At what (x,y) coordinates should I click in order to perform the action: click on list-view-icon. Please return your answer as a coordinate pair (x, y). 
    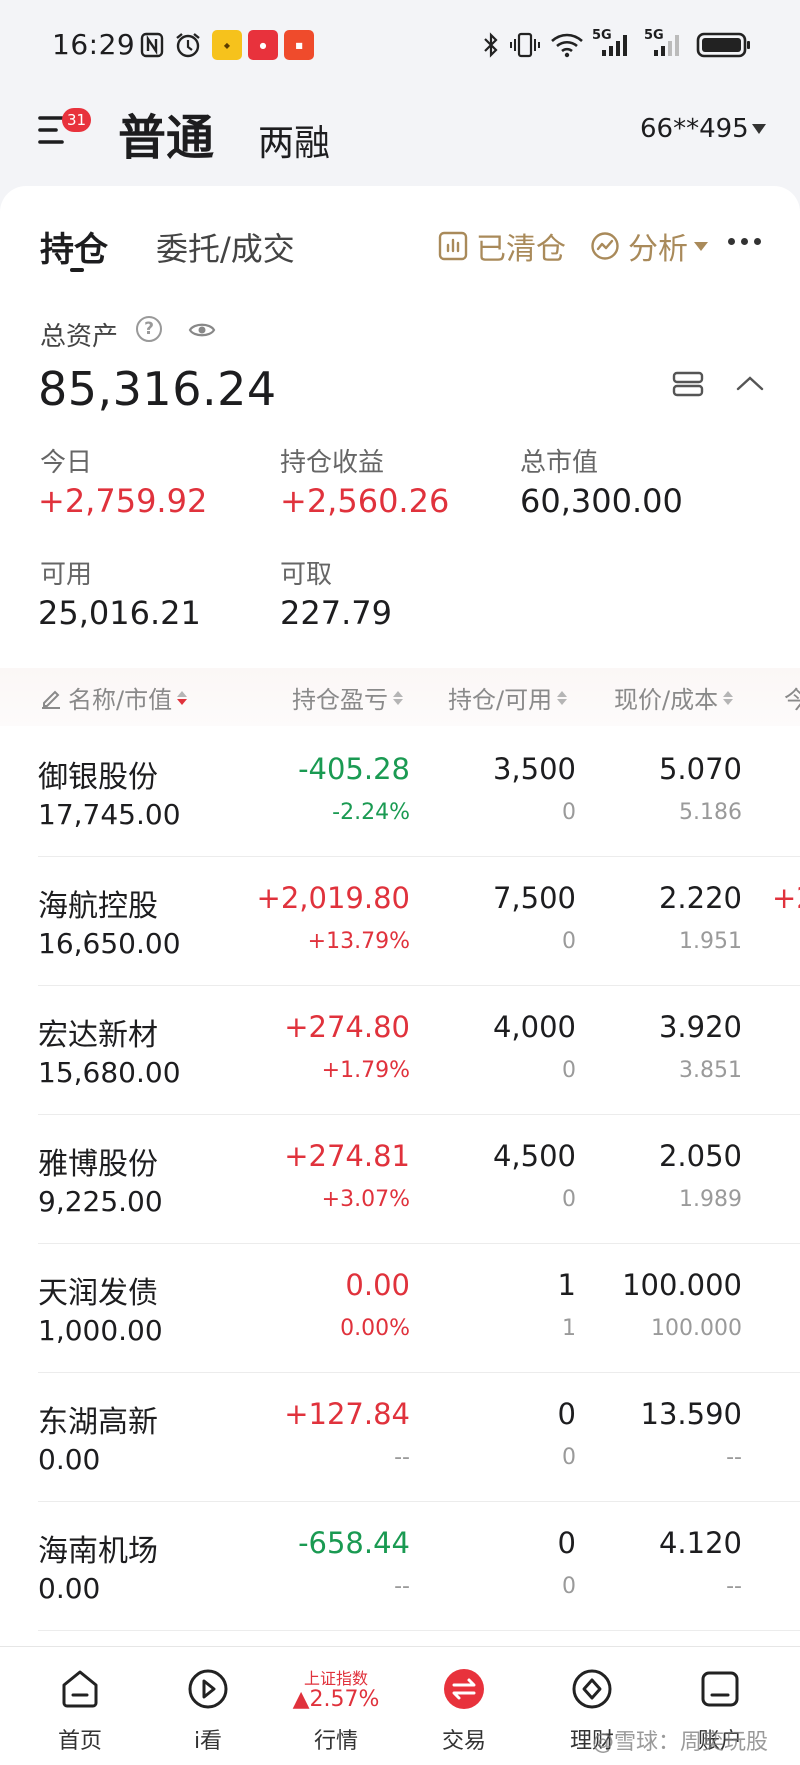
    Looking at the image, I should click on (688, 384).